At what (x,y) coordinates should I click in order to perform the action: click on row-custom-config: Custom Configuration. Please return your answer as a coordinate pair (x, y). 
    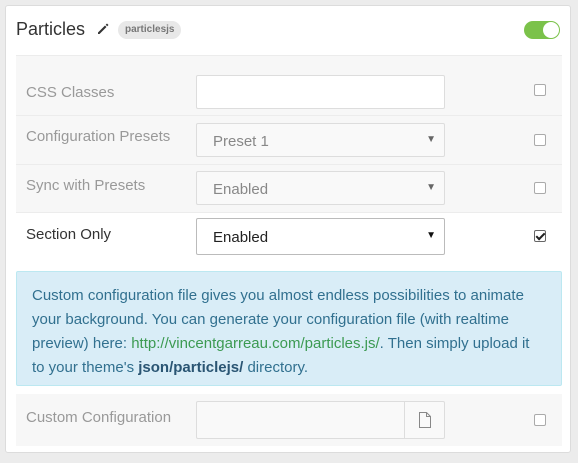
    Looking at the image, I should click on (289, 420).